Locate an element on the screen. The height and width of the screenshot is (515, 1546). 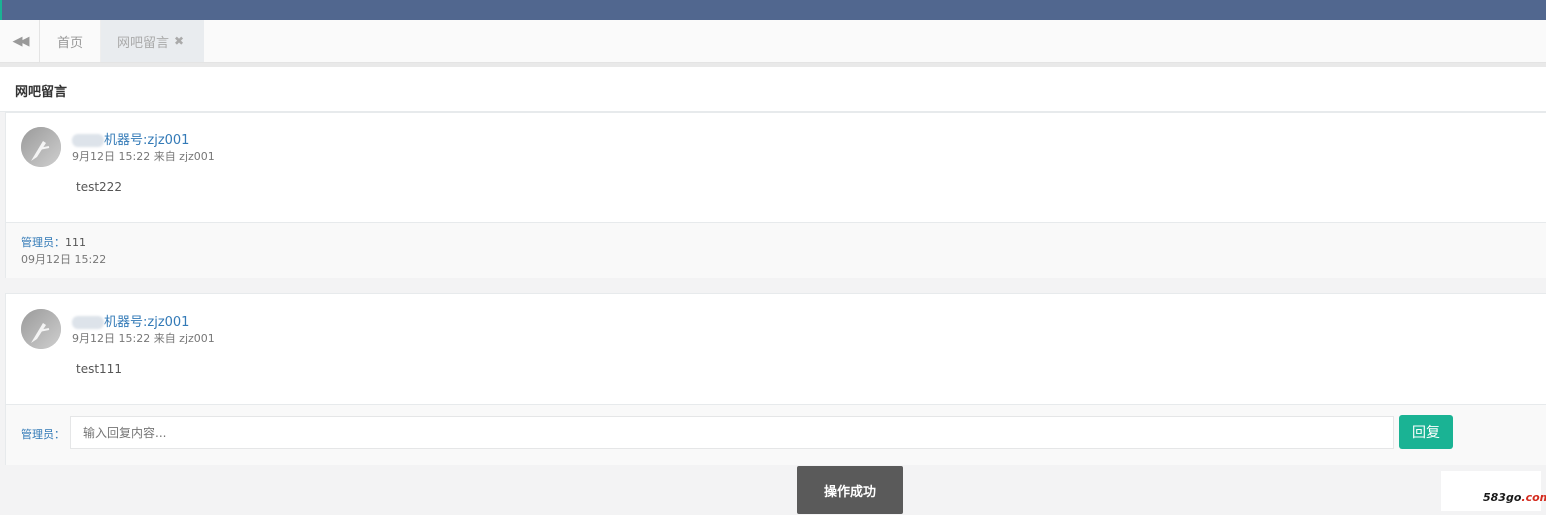
reply-time: 09月12日 15:22 is located at coordinates (64, 259).